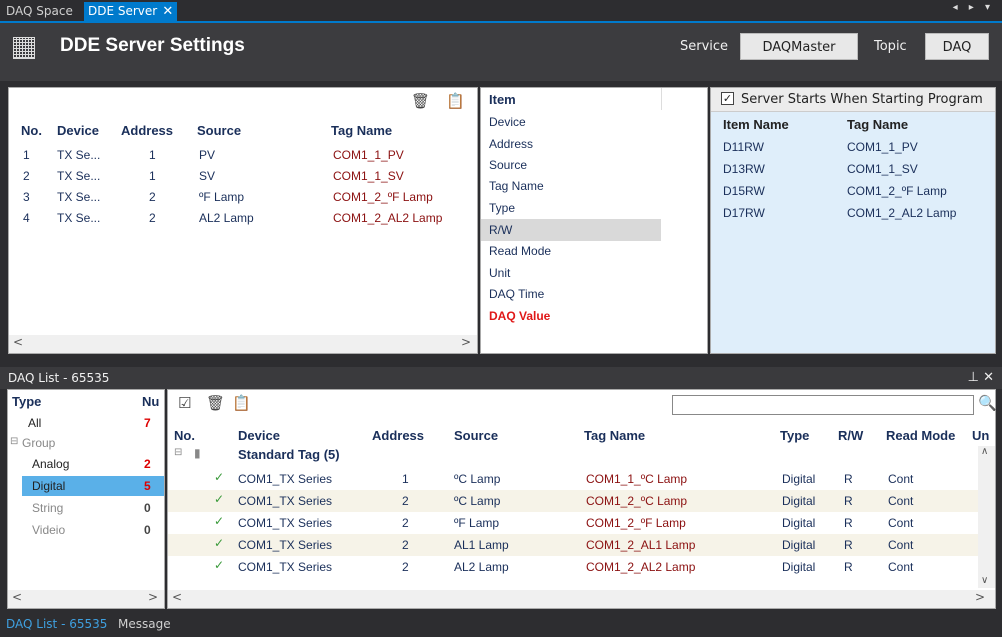  I want to click on server-item-name: D11RW, so click(743, 147).